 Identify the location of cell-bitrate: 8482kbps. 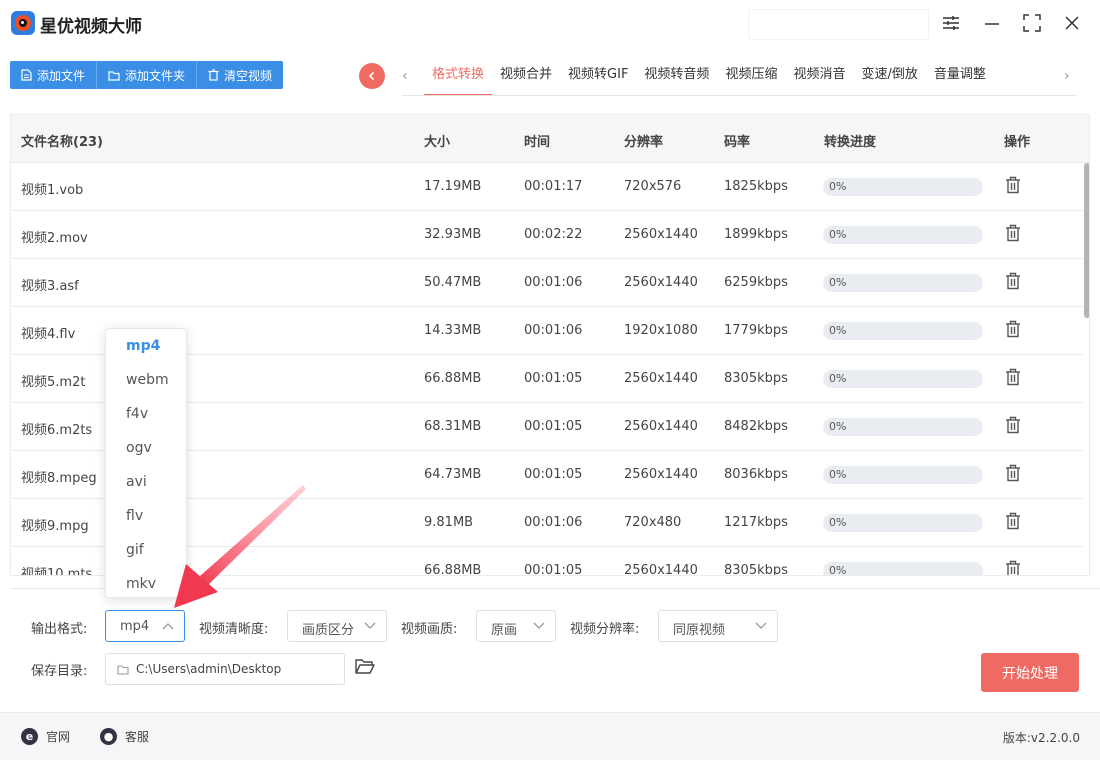
(756, 426).